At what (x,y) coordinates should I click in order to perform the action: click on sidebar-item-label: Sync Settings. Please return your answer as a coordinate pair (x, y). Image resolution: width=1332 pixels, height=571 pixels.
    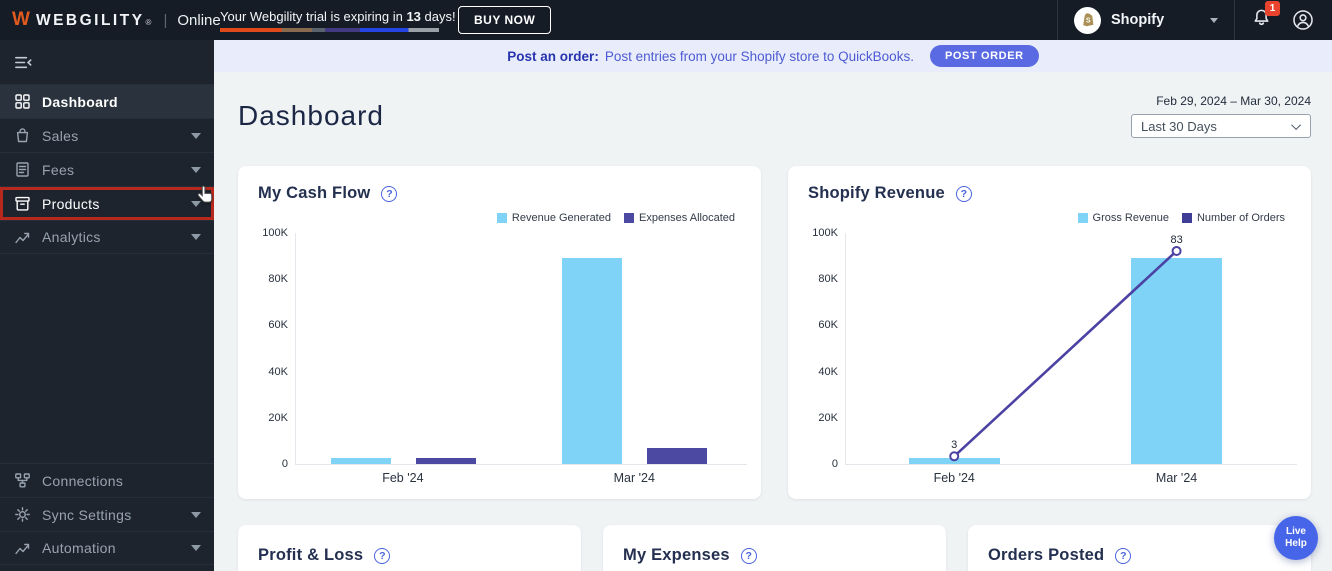
    Looking at the image, I should click on (87, 514).